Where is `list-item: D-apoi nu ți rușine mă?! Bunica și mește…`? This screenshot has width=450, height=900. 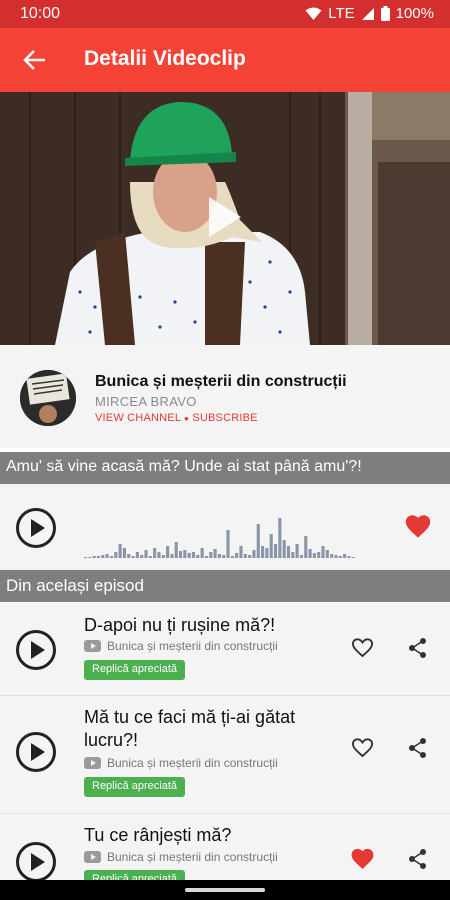 list-item: D-apoi nu ți rușine mă?! Bunica și mește… is located at coordinates (225, 649).